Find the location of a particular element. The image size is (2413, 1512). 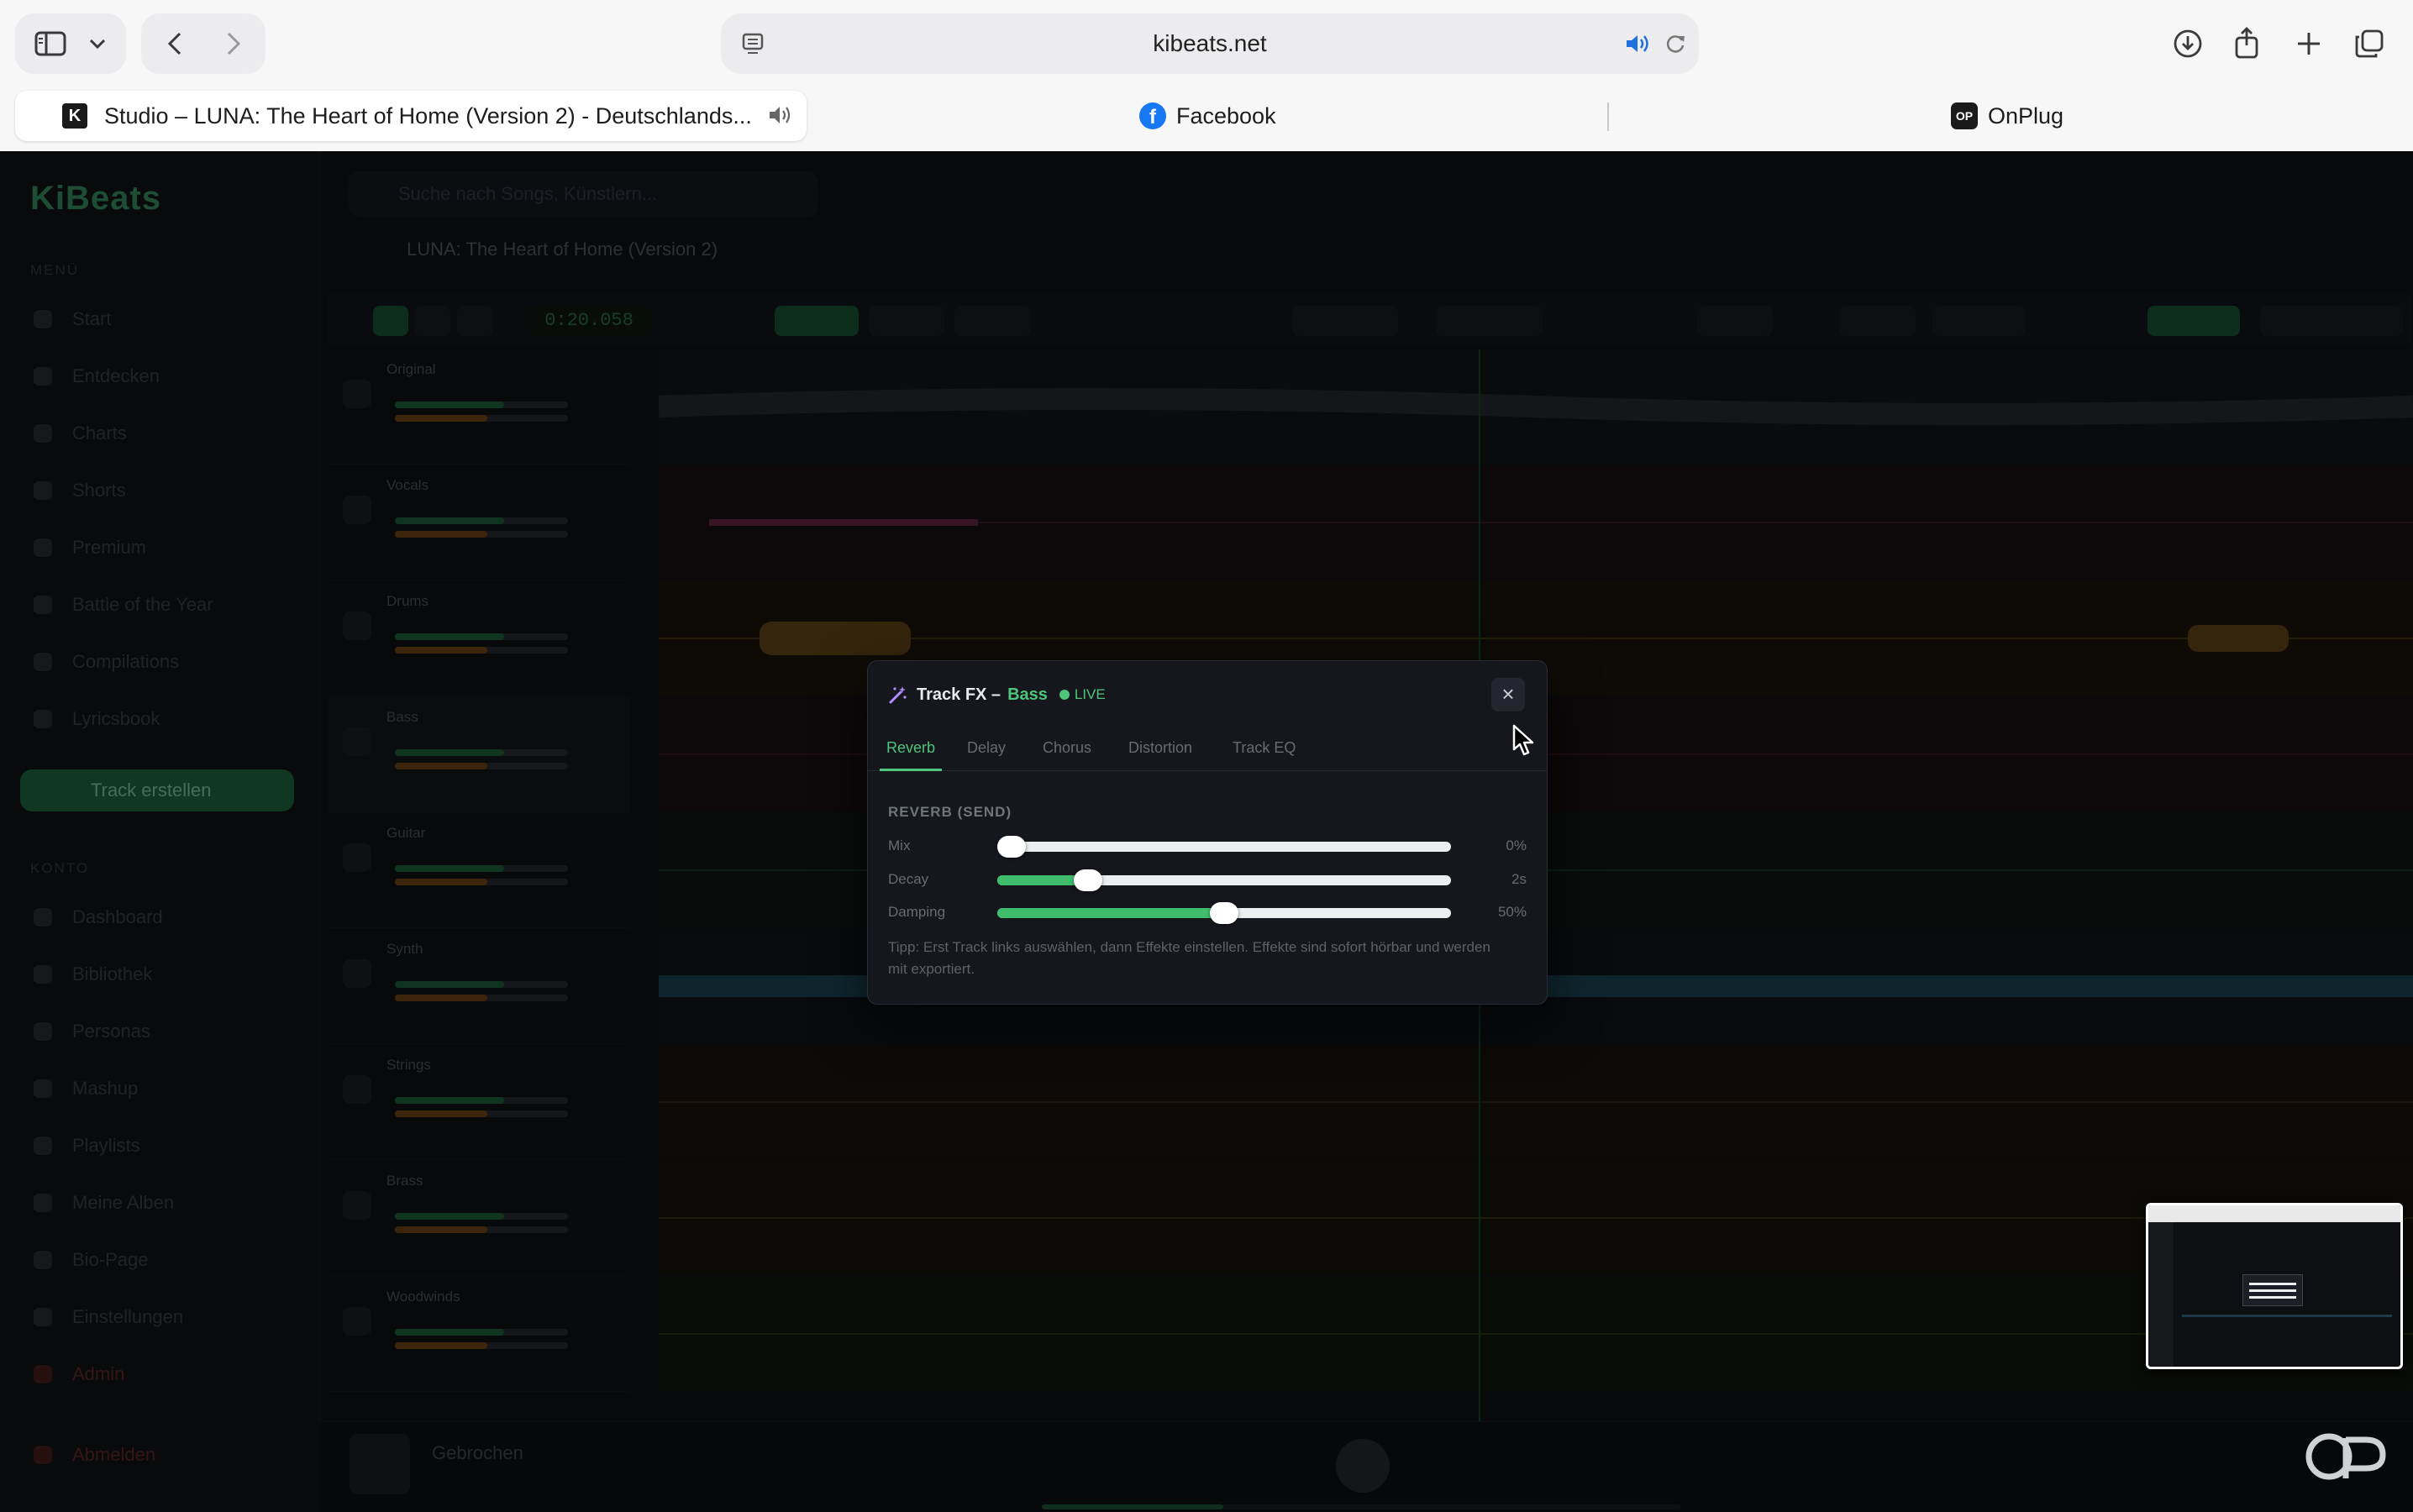

back-icon is located at coordinates (175, 43).